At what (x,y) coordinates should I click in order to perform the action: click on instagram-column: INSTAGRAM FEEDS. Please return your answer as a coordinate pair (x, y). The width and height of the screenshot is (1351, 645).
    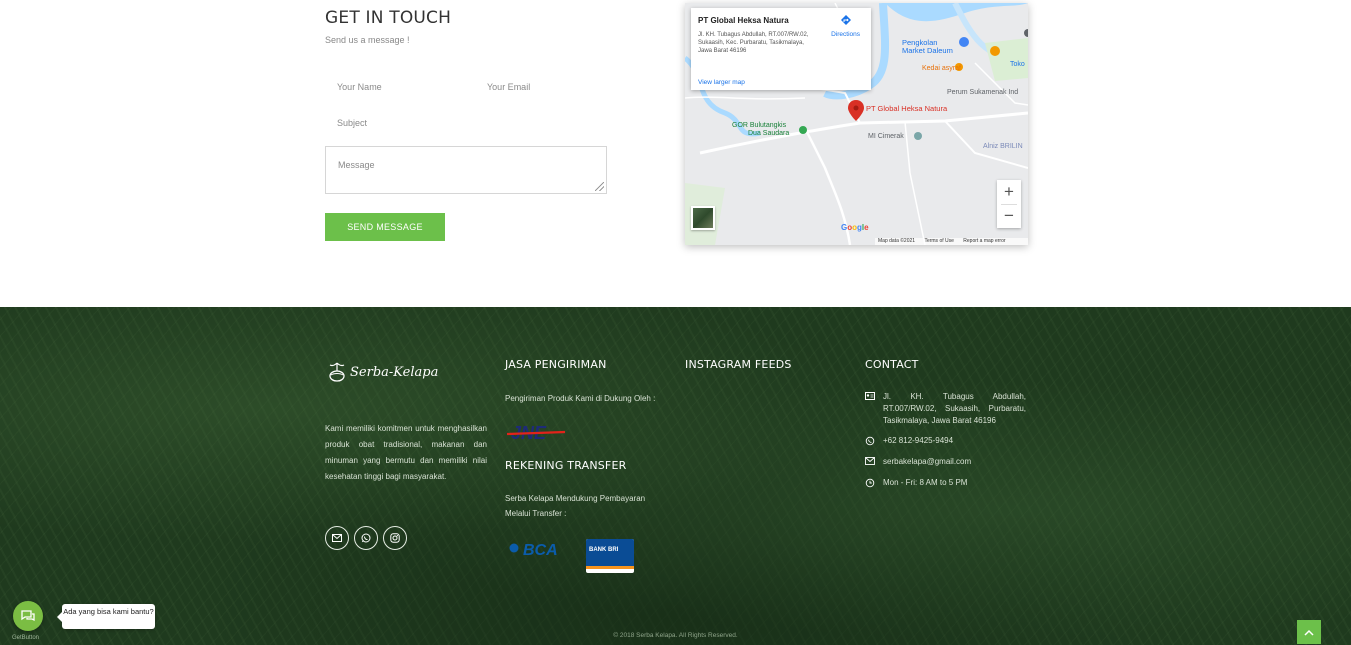
    Looking at the image, I should click on (760, 364).